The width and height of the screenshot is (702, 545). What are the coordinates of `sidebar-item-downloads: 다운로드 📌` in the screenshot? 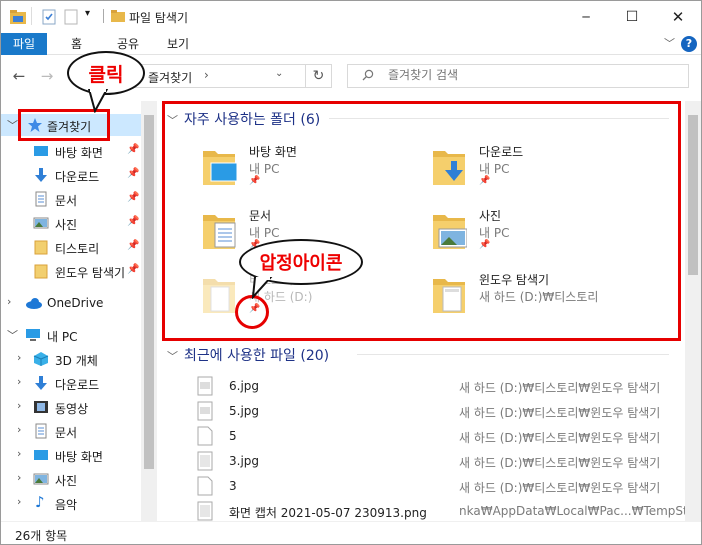 It's located at (71, 175).